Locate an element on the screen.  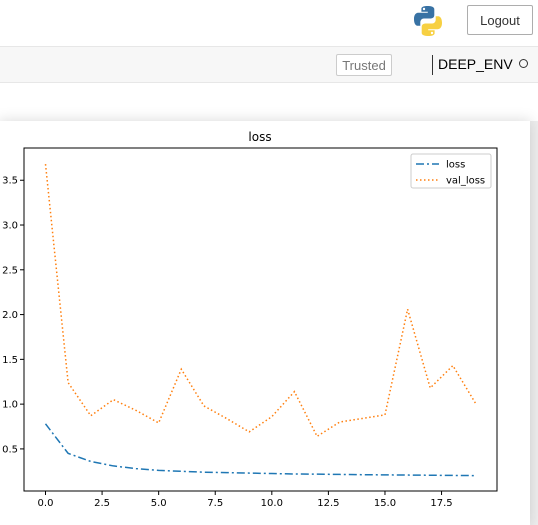
notebook-top-strip is located at coordinates (269, 102).